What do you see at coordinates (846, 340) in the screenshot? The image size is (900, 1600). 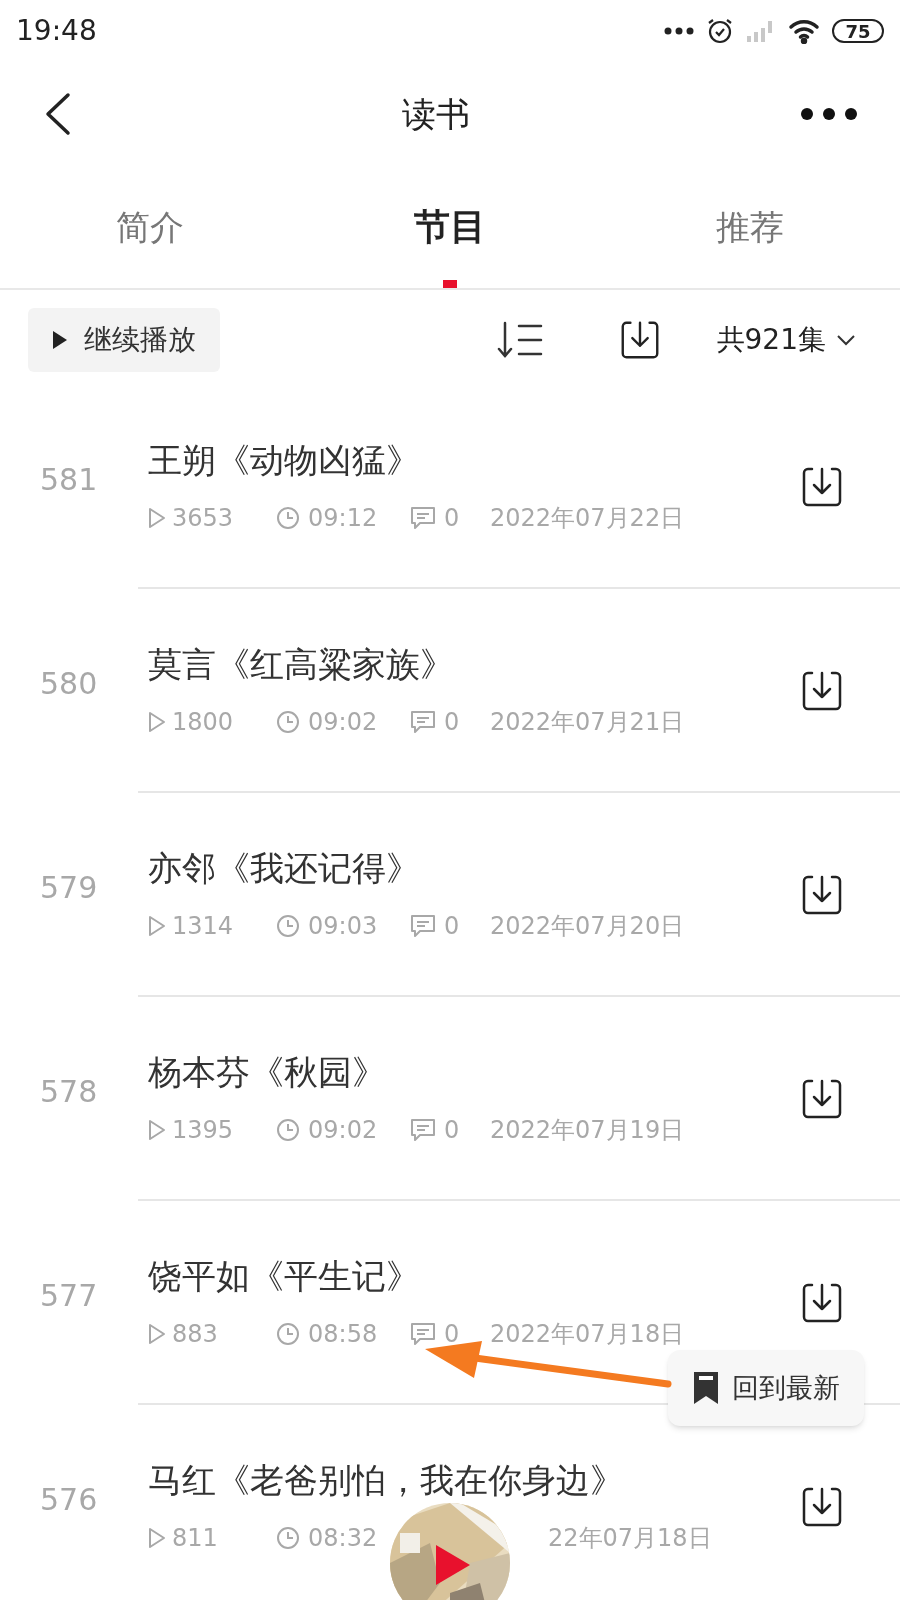 I see `chevron-down-icon` at bounding box center [846, 340].